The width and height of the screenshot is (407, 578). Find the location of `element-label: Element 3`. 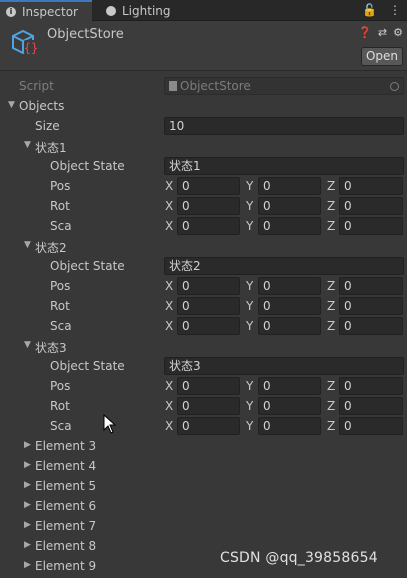

element-label: Element 3 is located at coordinates (66, 446).